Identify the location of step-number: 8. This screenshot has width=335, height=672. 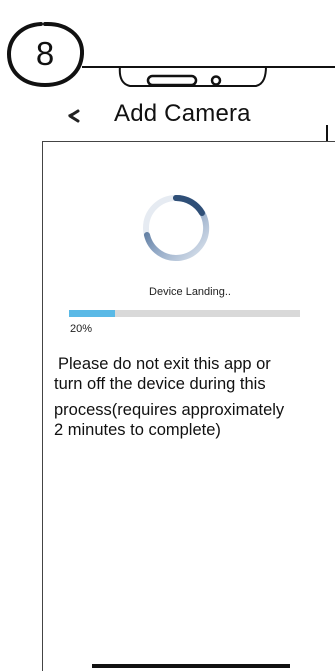
(45, 53).